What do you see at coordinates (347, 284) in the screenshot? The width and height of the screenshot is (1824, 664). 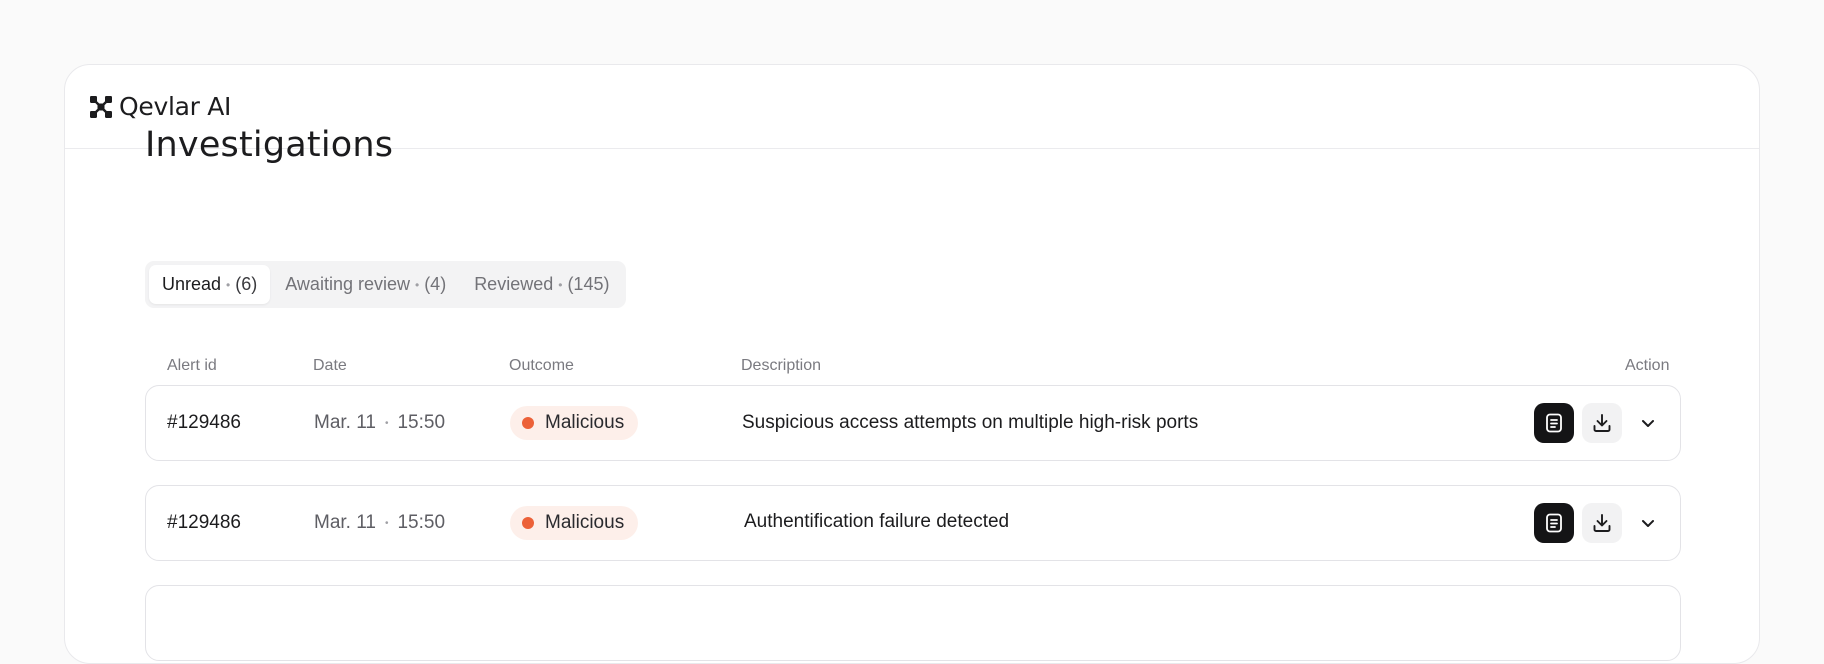 I see `tab-label: Awaiting review` at bounding box center [347, 284].